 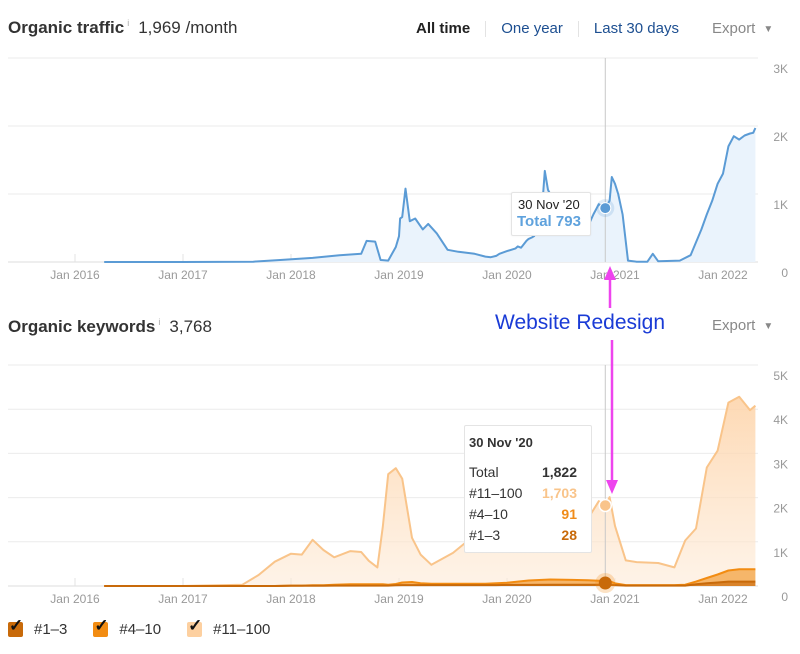 I want to click on tooltip-value: 1,822, so click(x=559, y=472).